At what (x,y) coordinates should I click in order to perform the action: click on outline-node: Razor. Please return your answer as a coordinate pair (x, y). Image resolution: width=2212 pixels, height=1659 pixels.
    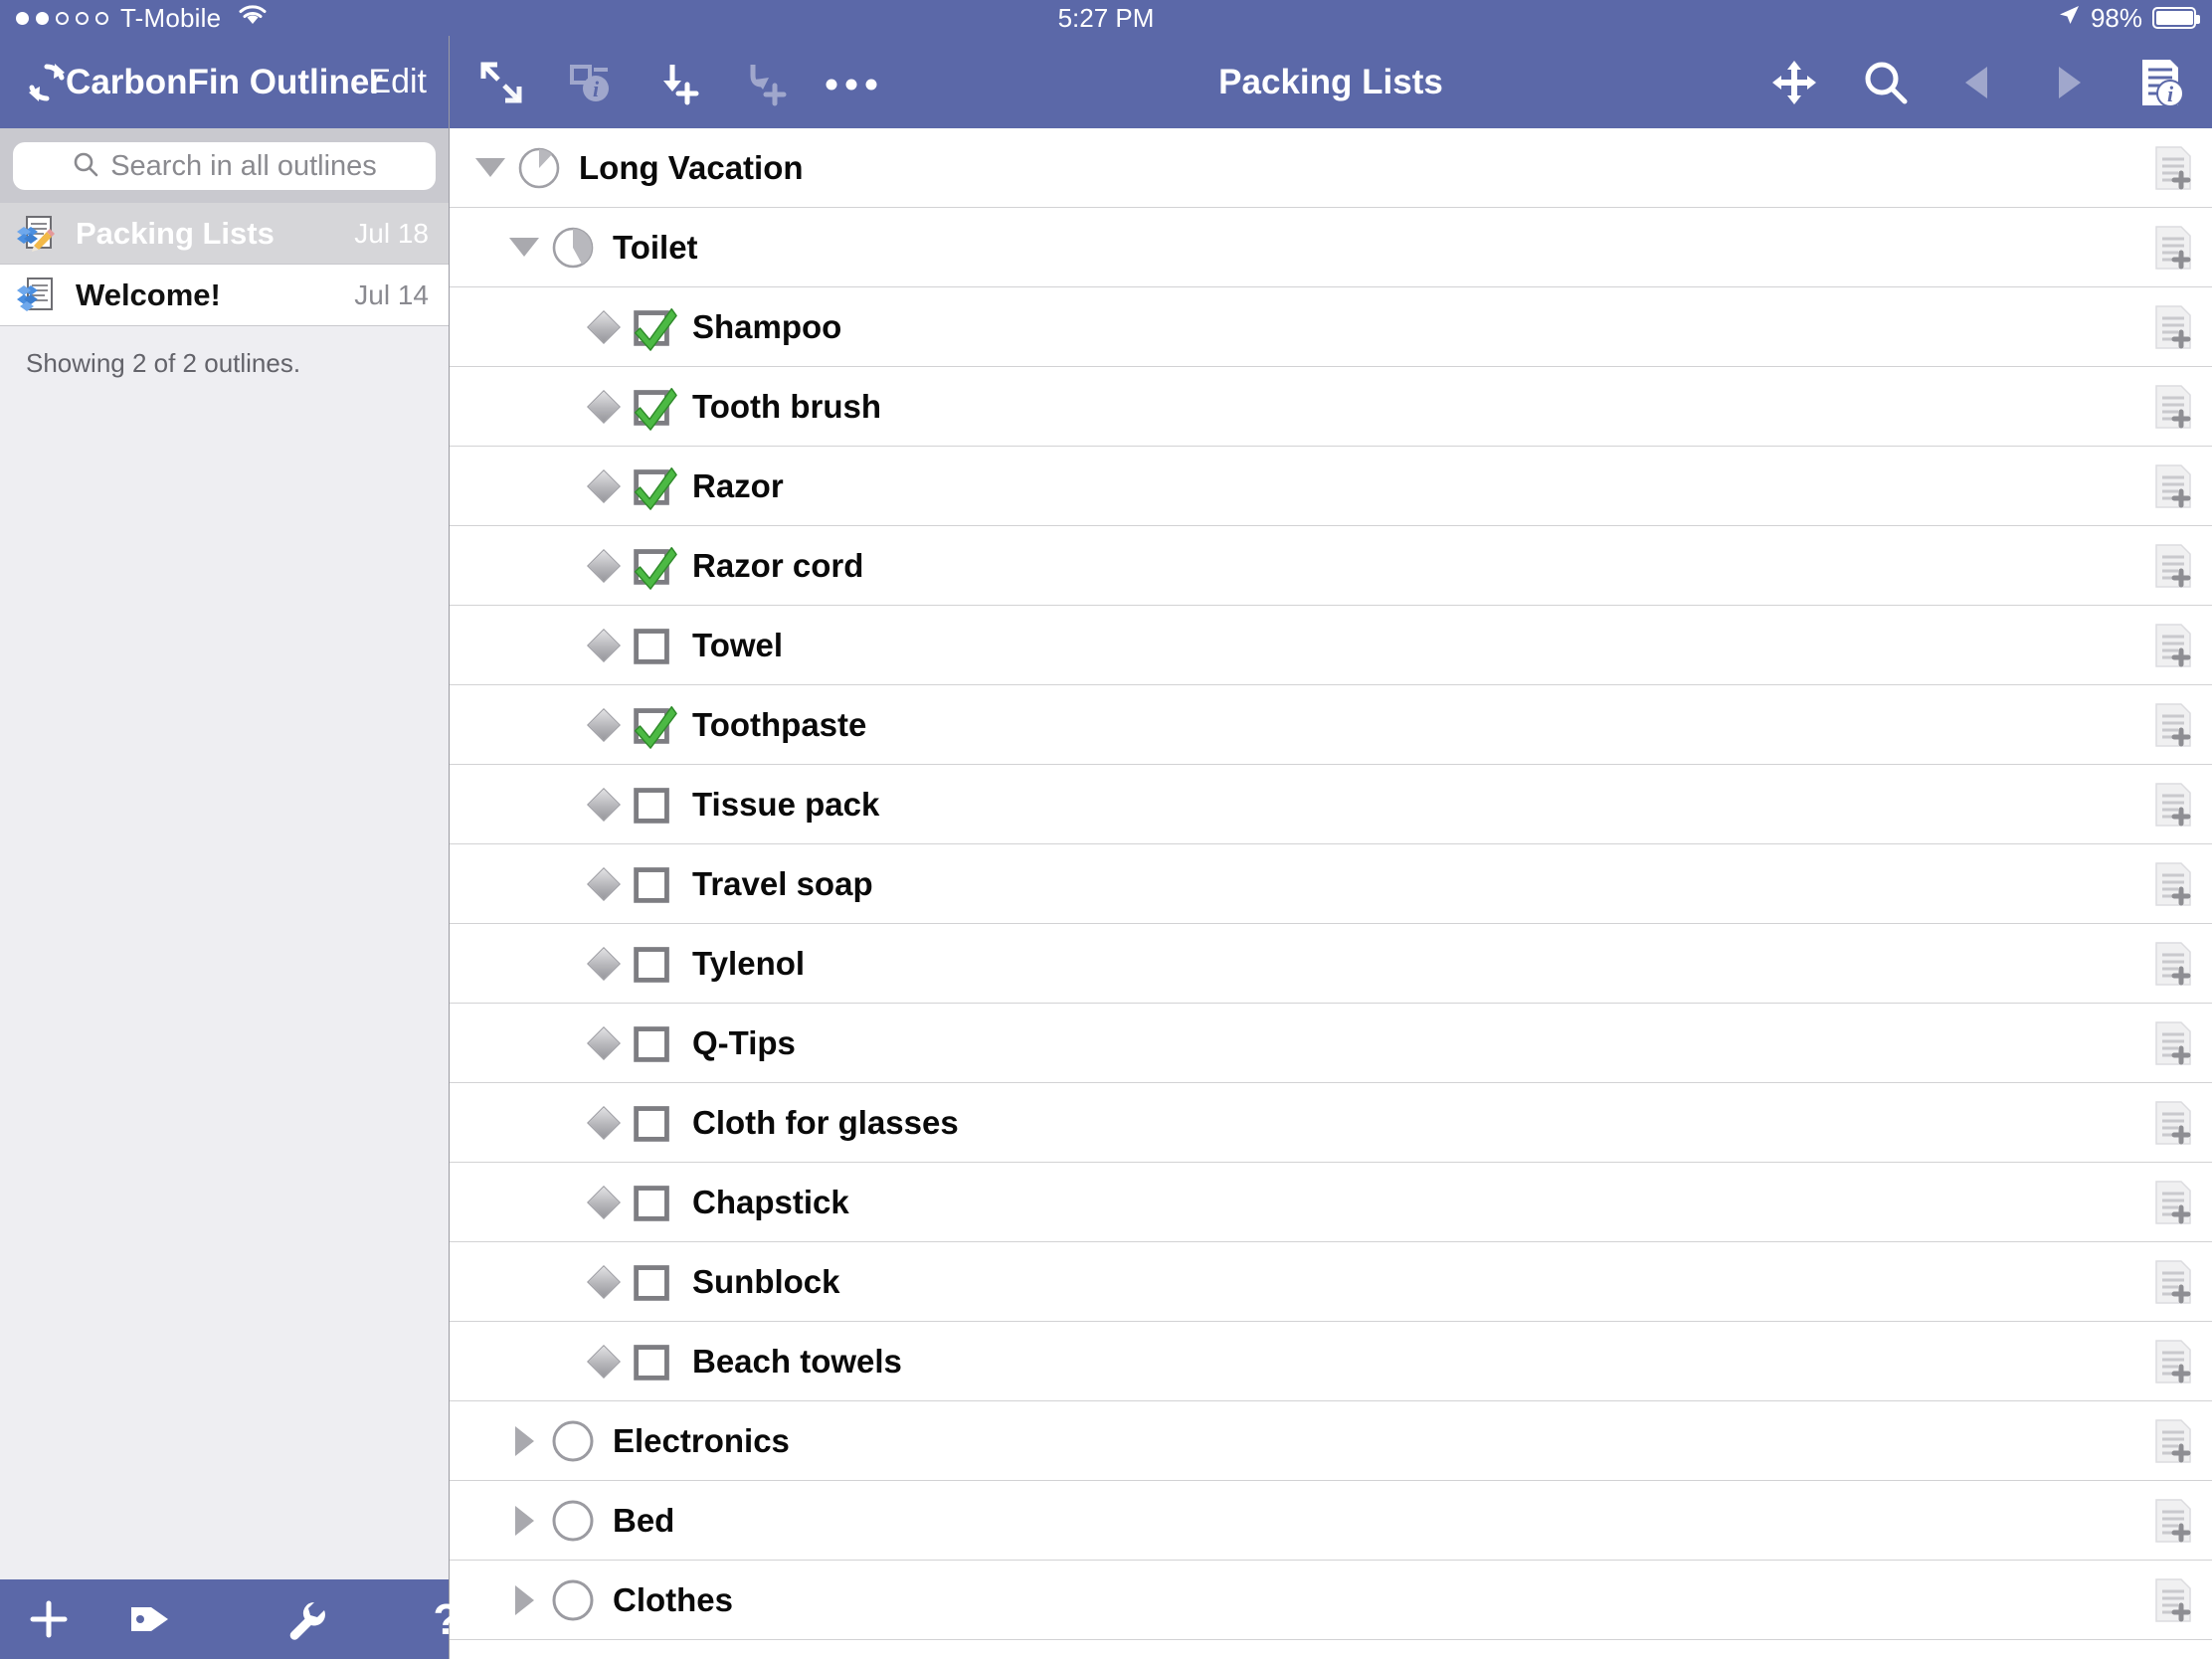
    Looking at the image, I should click on (1331, 486).